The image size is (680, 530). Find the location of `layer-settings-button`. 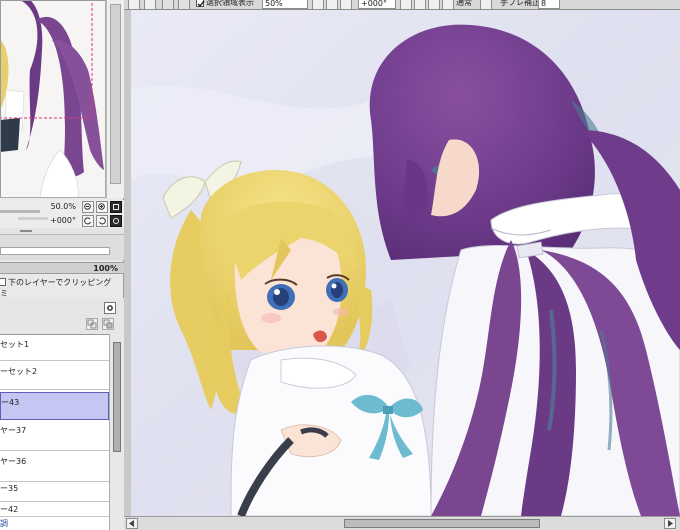

layer-settings-button is located at coordinates (110, 308).